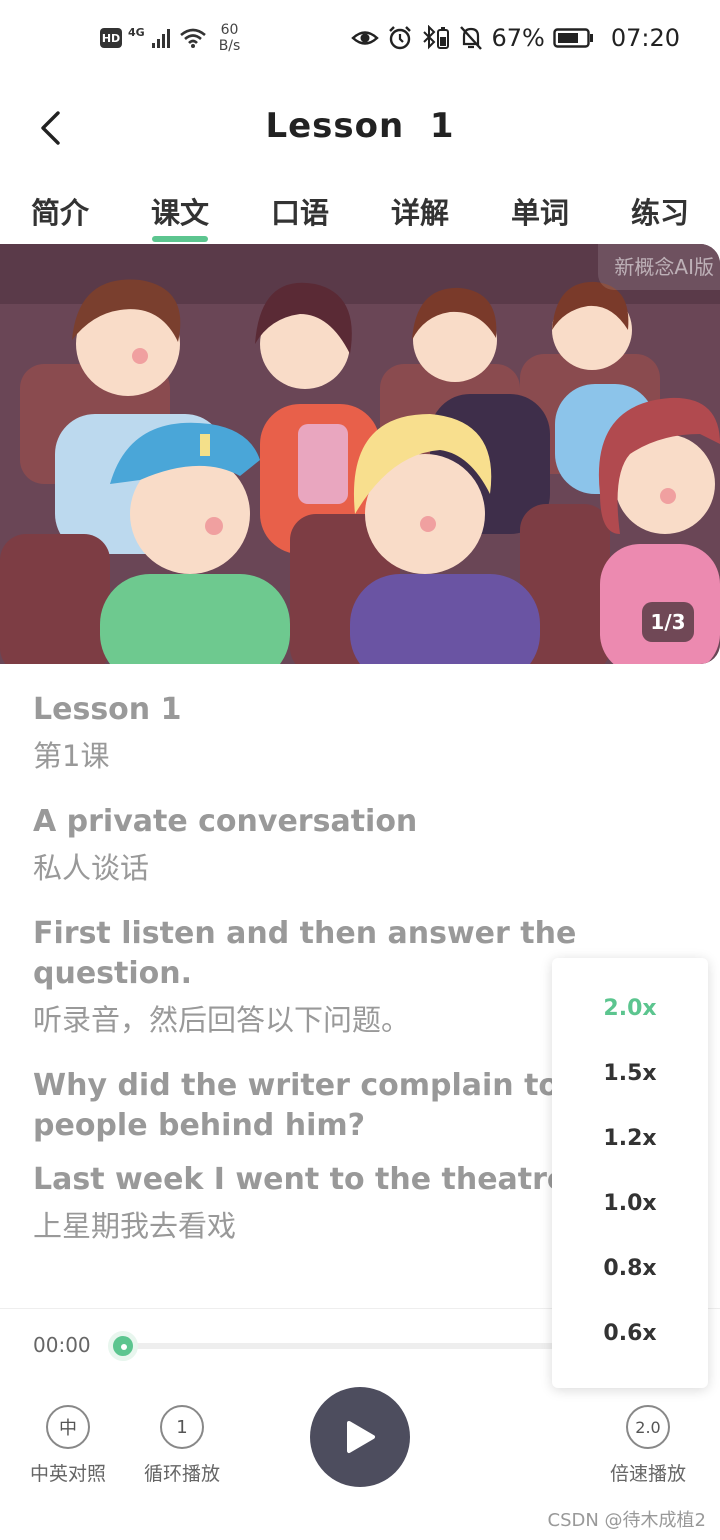  Describe the element at coordinates (68, 1427) in the screenshot. I see `bilingual-icon: 中` at that location.